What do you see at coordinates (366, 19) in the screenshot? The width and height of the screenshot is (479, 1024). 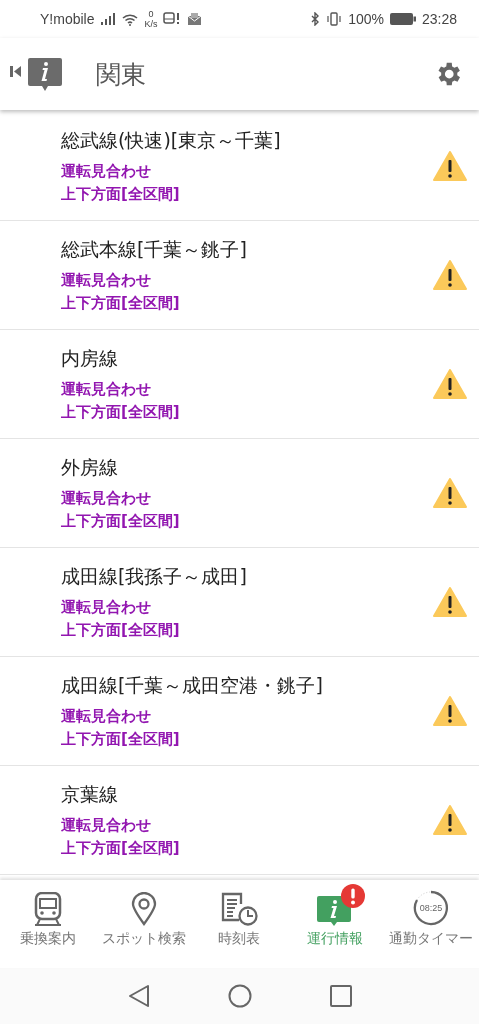 I see `battery-percent: 100%` at bounding box center [366, 19].